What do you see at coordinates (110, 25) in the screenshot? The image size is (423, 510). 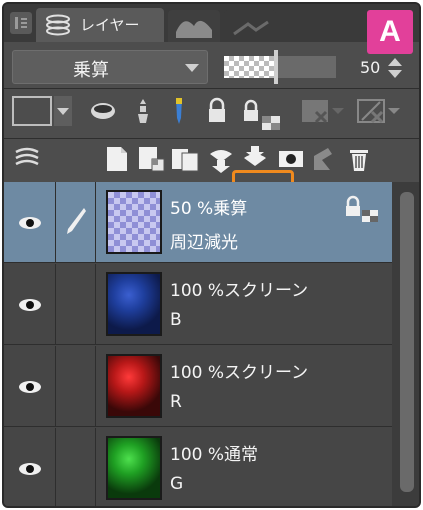 I see `tab-layer-label: レイヤー` at bounding box center [110, 25].